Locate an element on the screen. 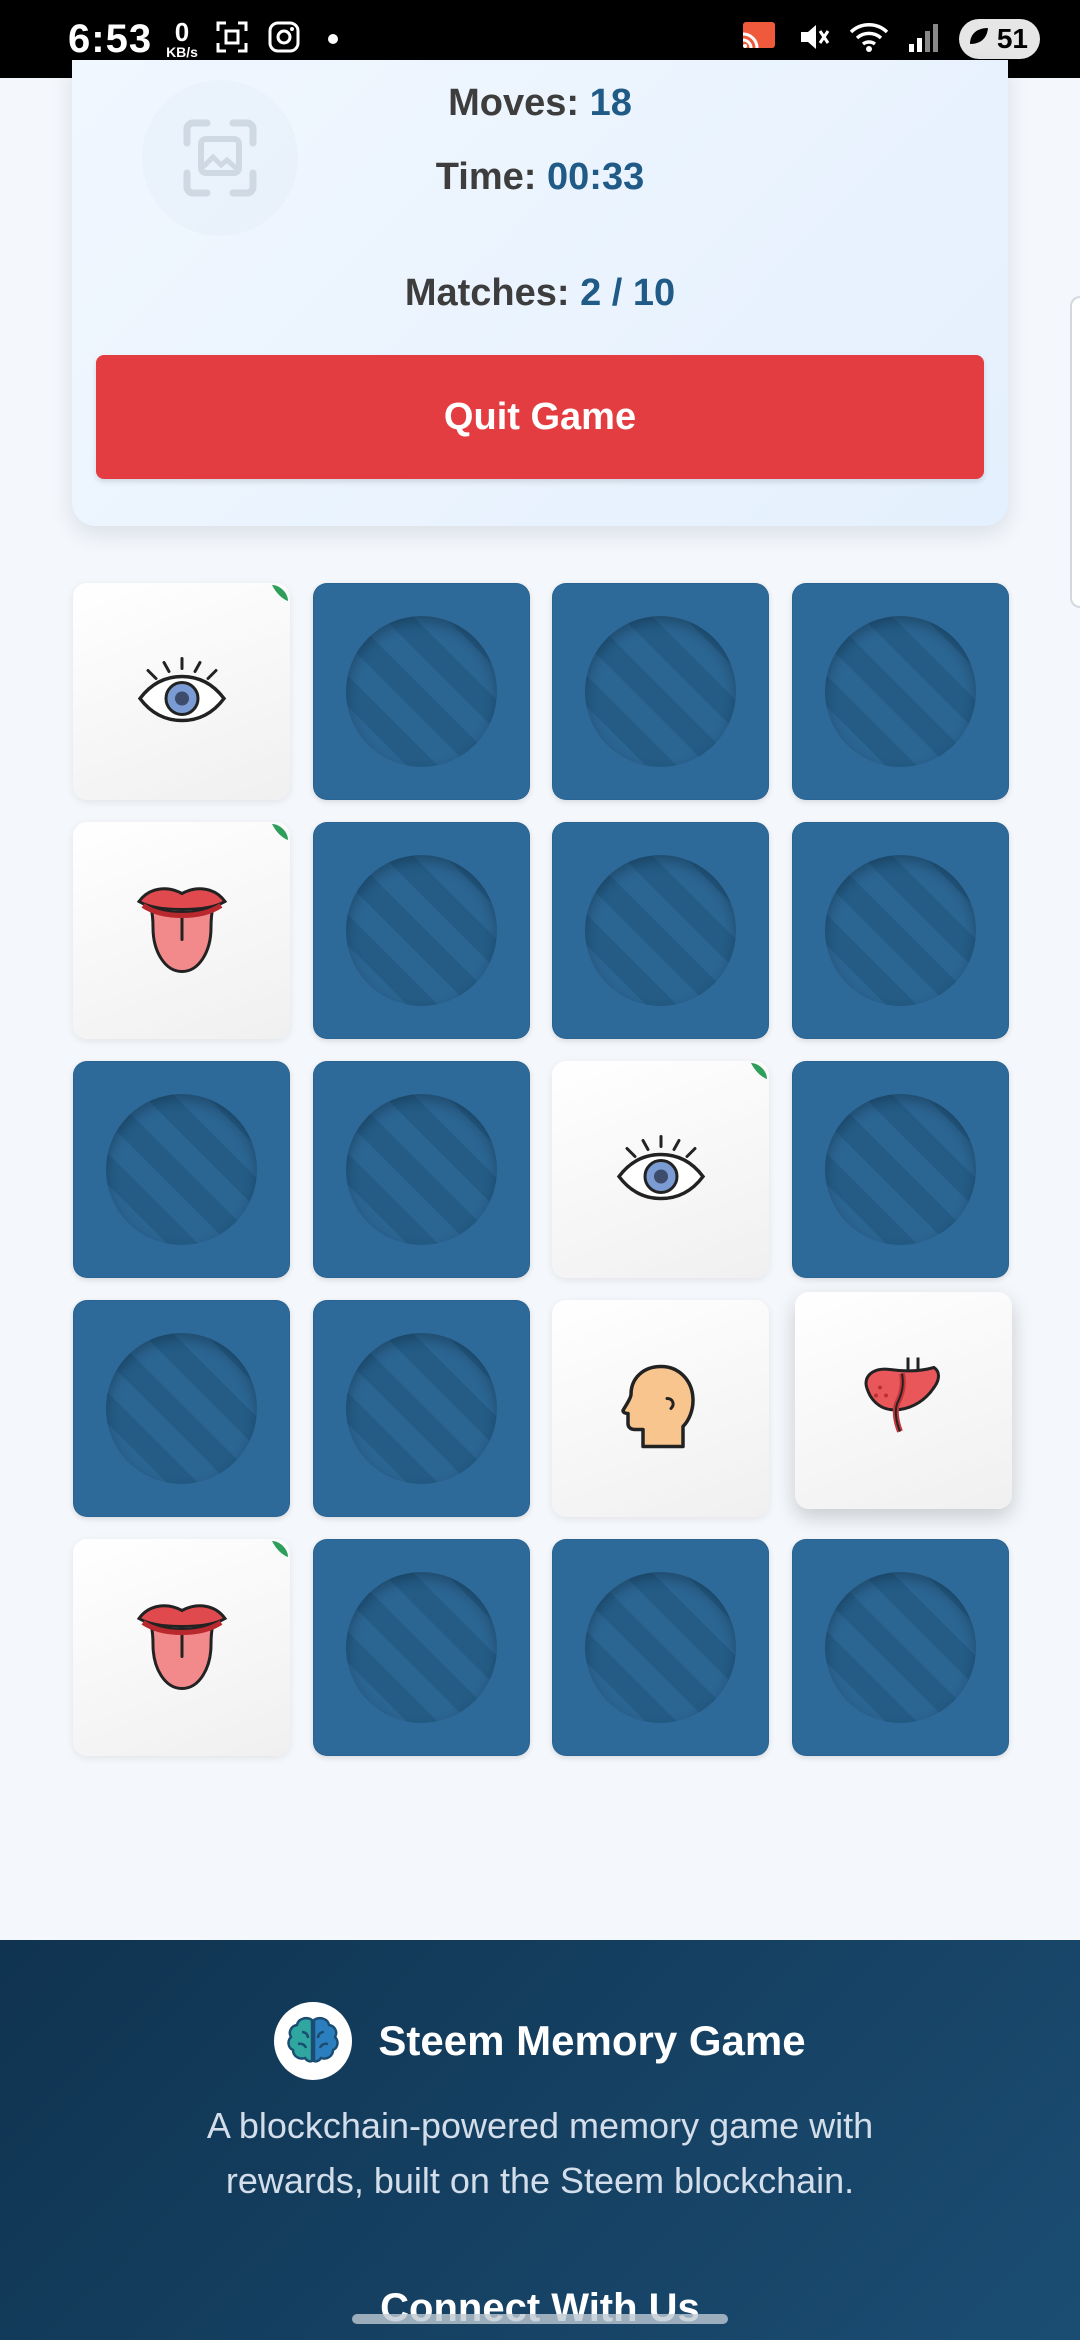 Image resolution: width=1080 pixels, height=2340 pixels. liver-icon is located at coordinates (903, 1400).